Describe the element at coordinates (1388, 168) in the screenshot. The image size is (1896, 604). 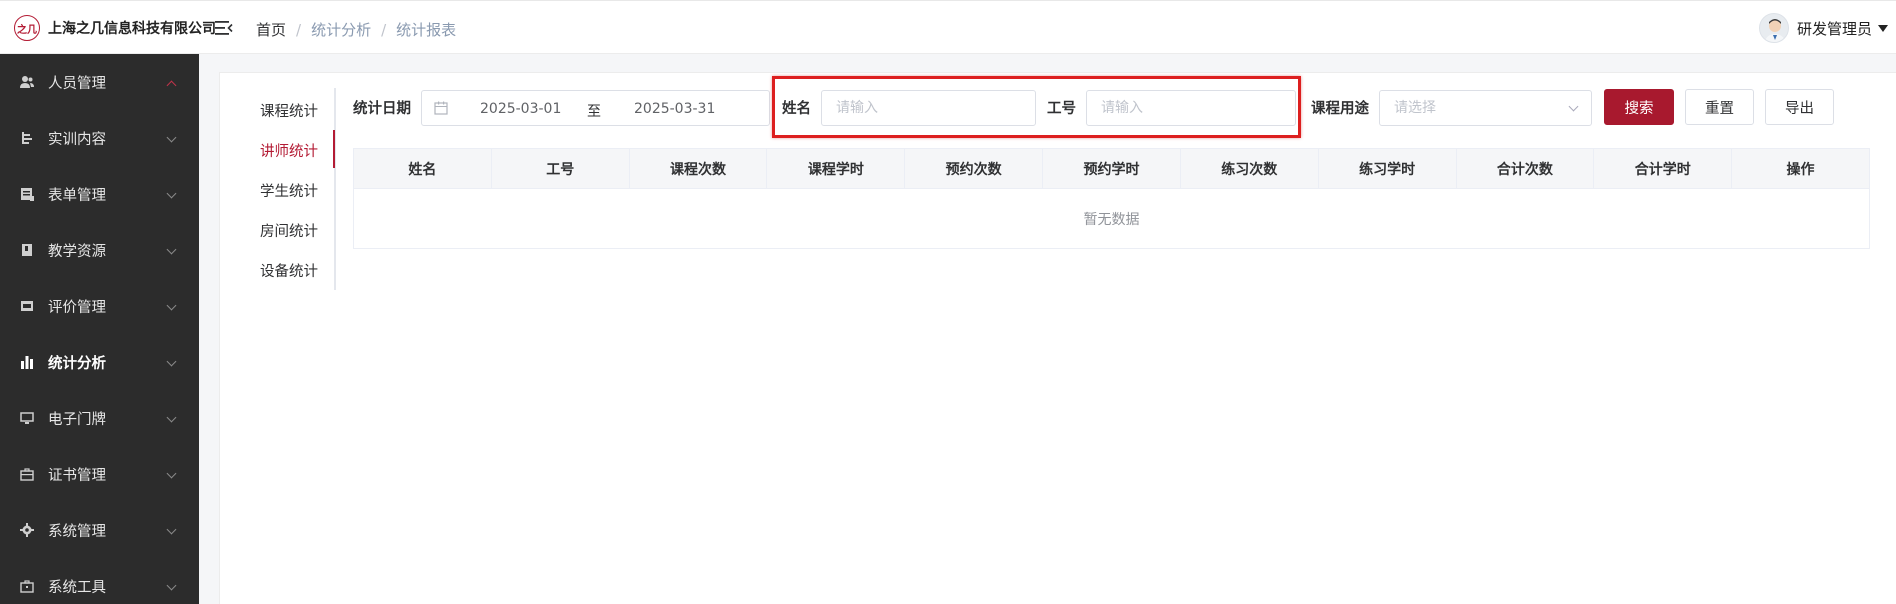
I see `column-header-practice-hours: 练习学时` at that location.